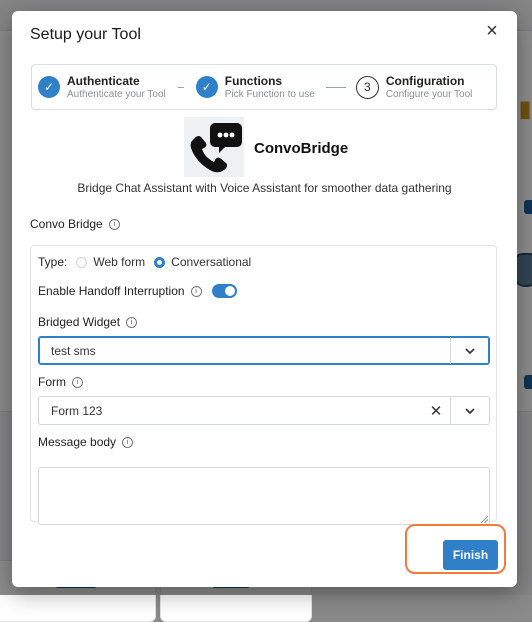  I want to click on app-name: ConvoBridge, so click(301, 148).